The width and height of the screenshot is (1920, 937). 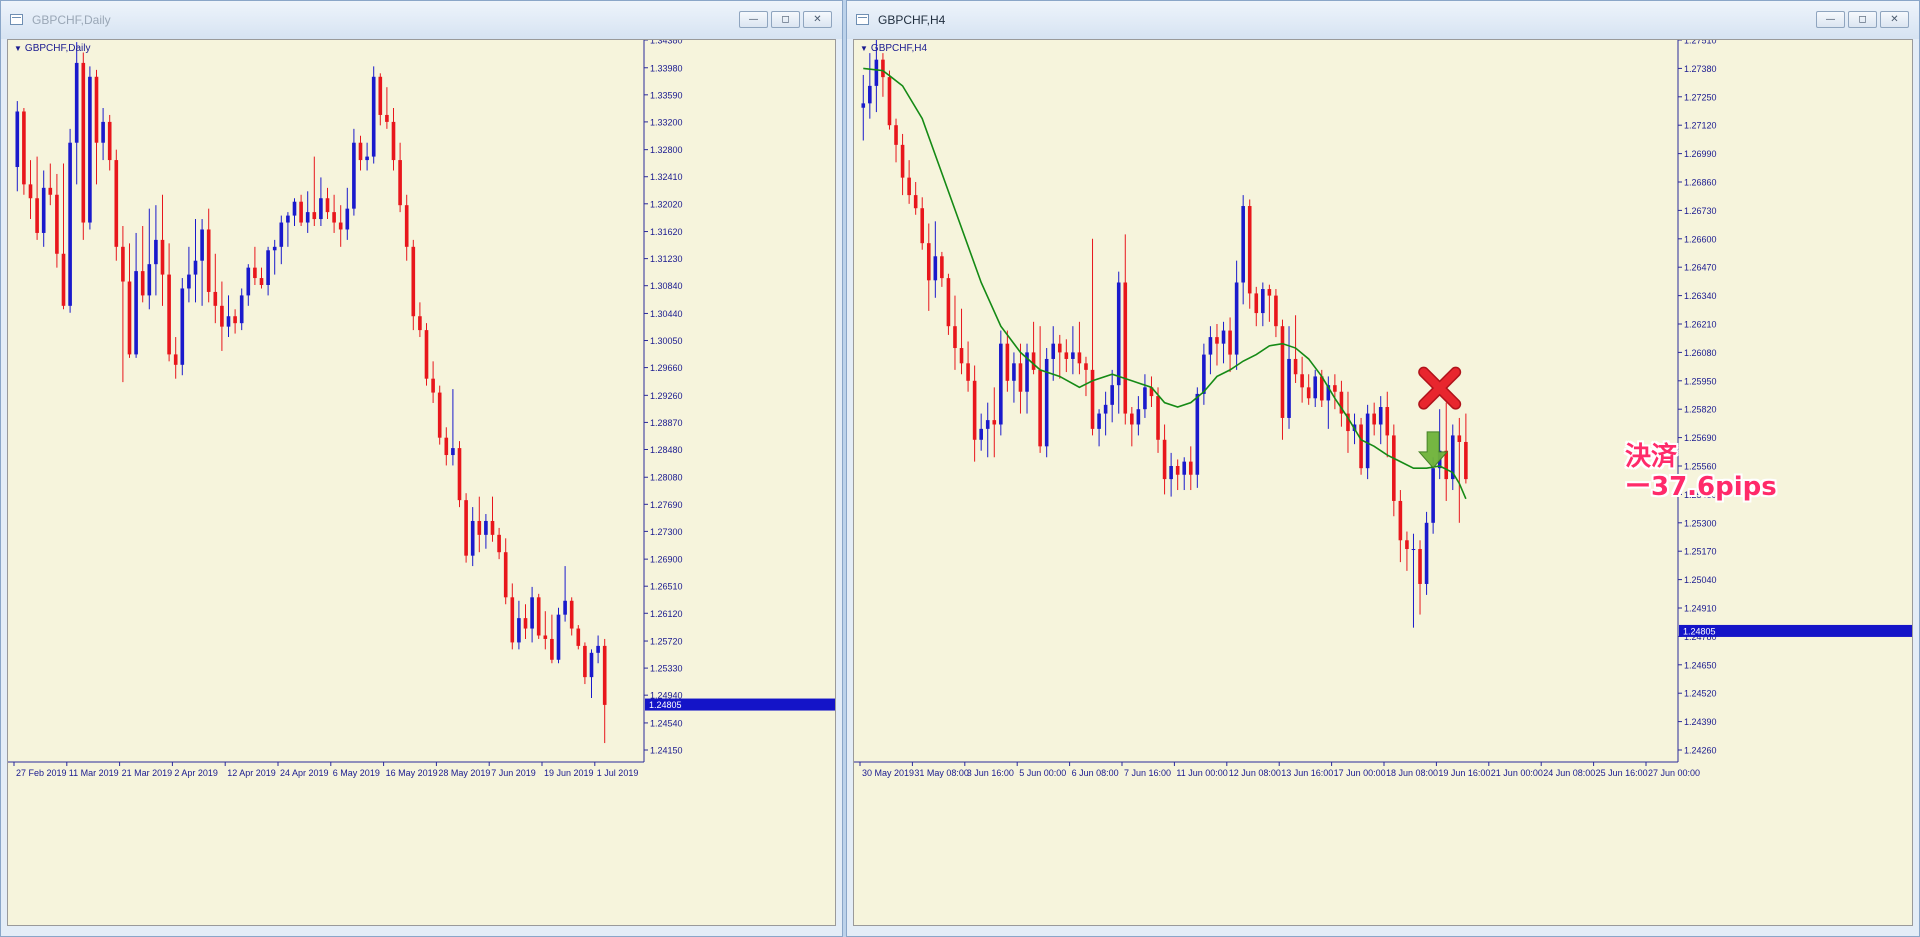 What do you see at coordinates (666, 560) in the screenshot?
I see `price-tick-label: 1.26900` at bounding box center [666, 560].